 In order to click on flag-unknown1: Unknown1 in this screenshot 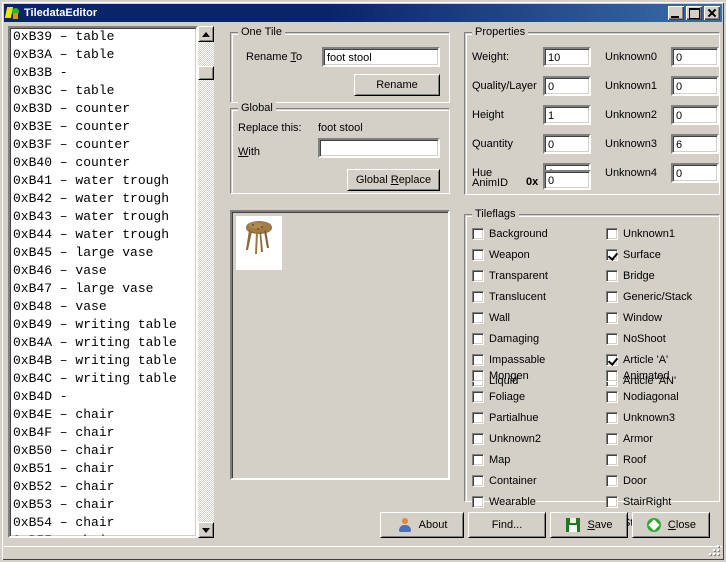, I will do `click(640, 234)`.